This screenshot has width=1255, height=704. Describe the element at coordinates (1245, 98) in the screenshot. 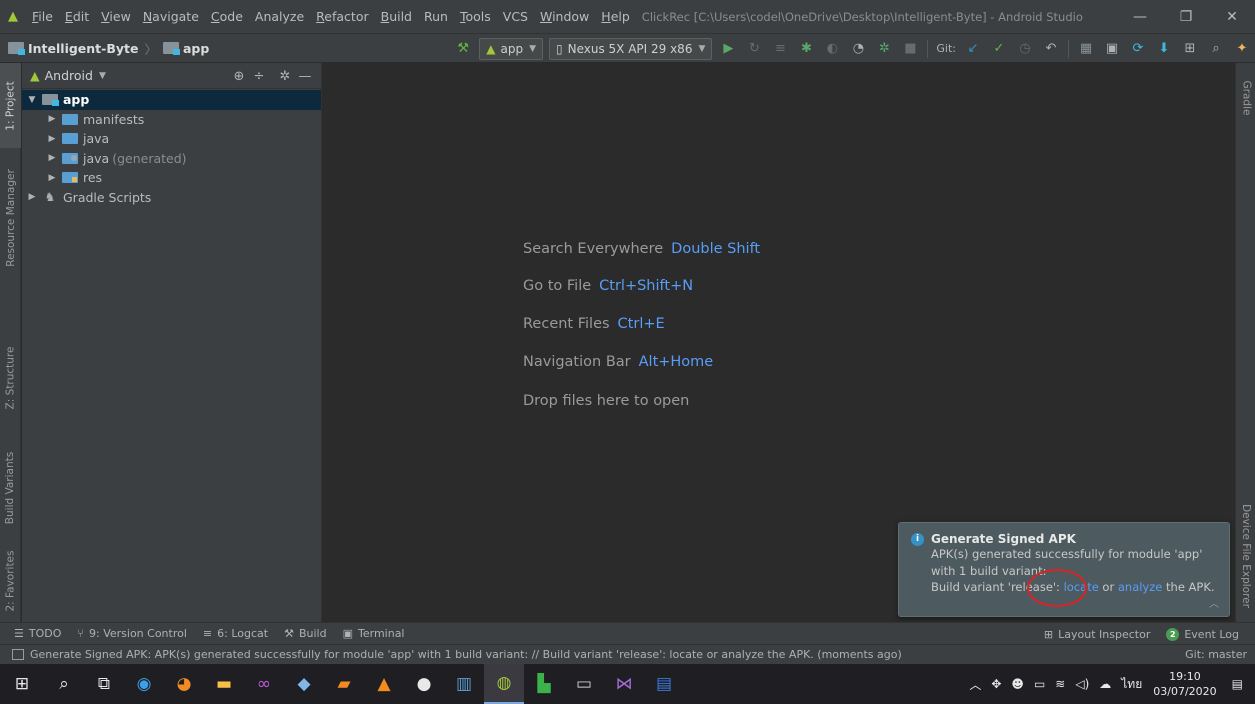

I see `tab-gradle: Gradle` at that location.